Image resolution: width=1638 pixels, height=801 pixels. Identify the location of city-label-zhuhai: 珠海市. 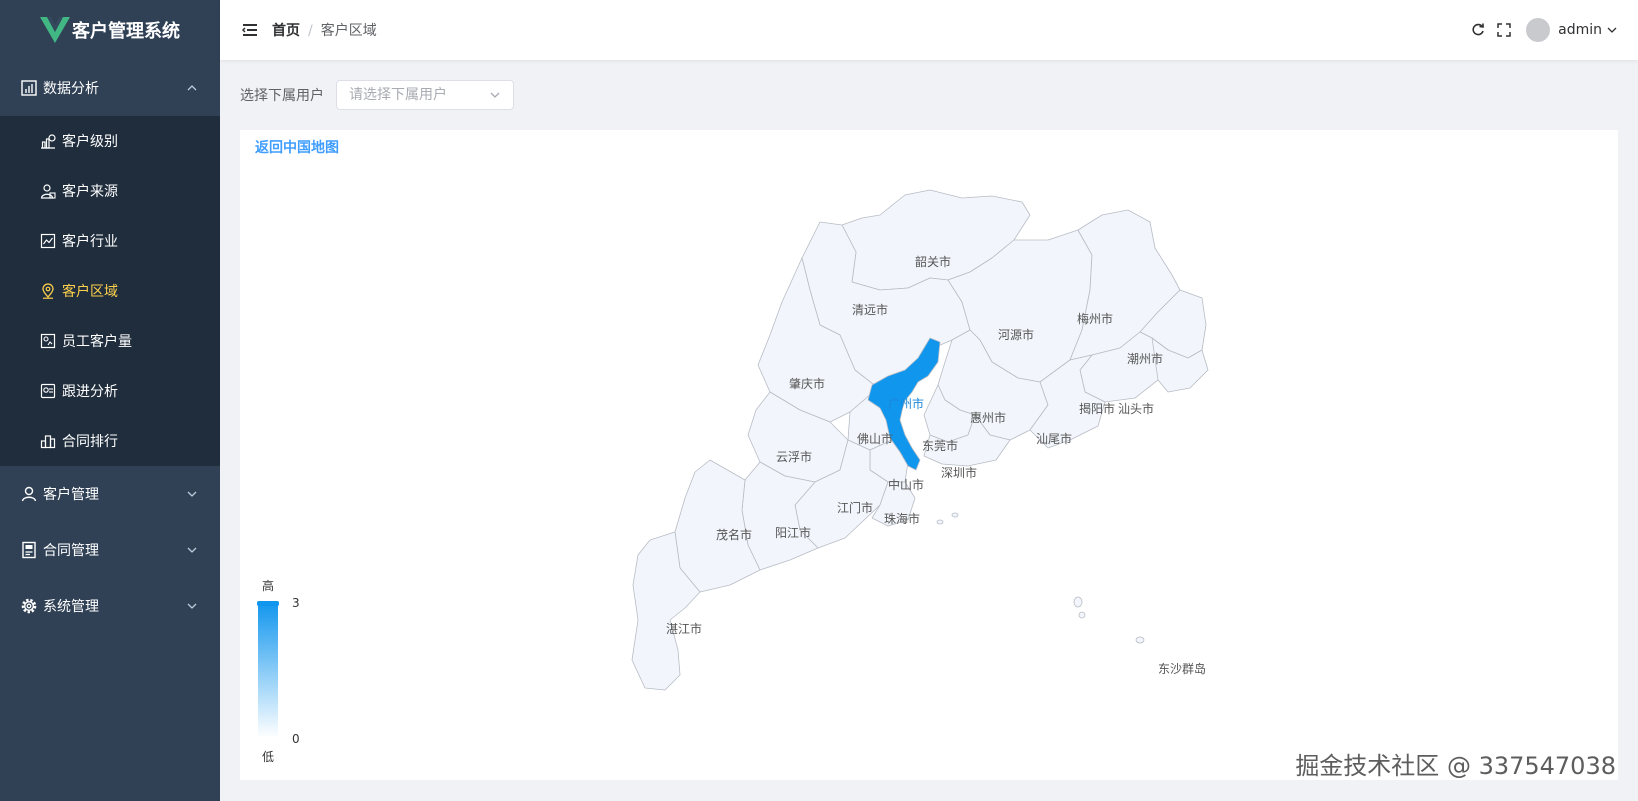
(902, 518).